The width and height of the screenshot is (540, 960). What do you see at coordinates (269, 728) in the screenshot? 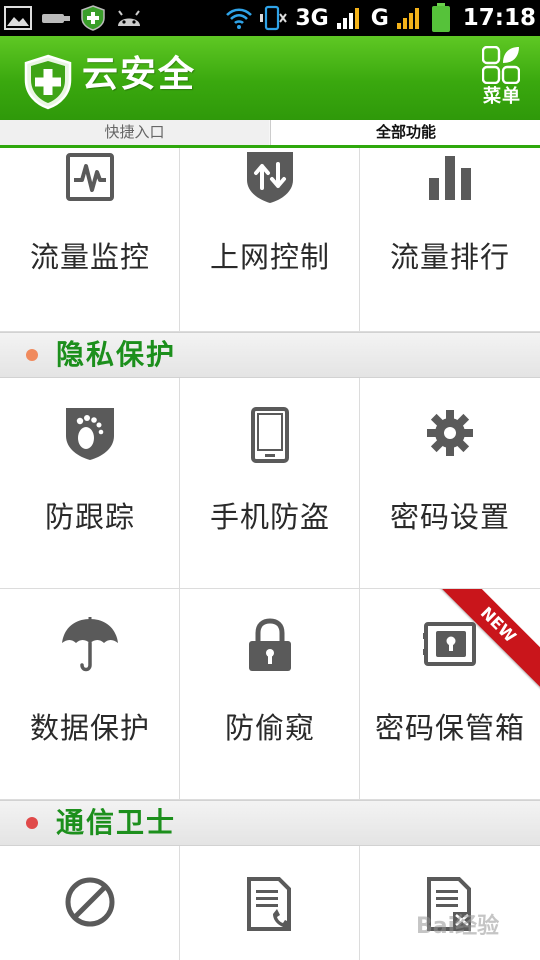
I see `feature-label: 防偷窥` at bounding box center [269, 728].